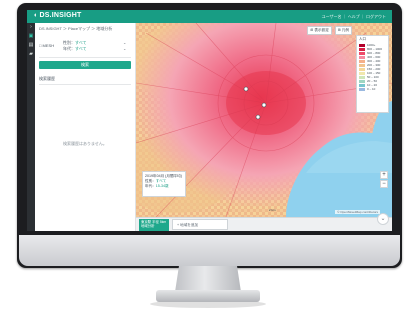 The width and height of the screenshot is (413, 318). What do you see at coordinates (85, 65) in the screenshot?
I see `search-button: 検索` at bounding box center [85, 65].